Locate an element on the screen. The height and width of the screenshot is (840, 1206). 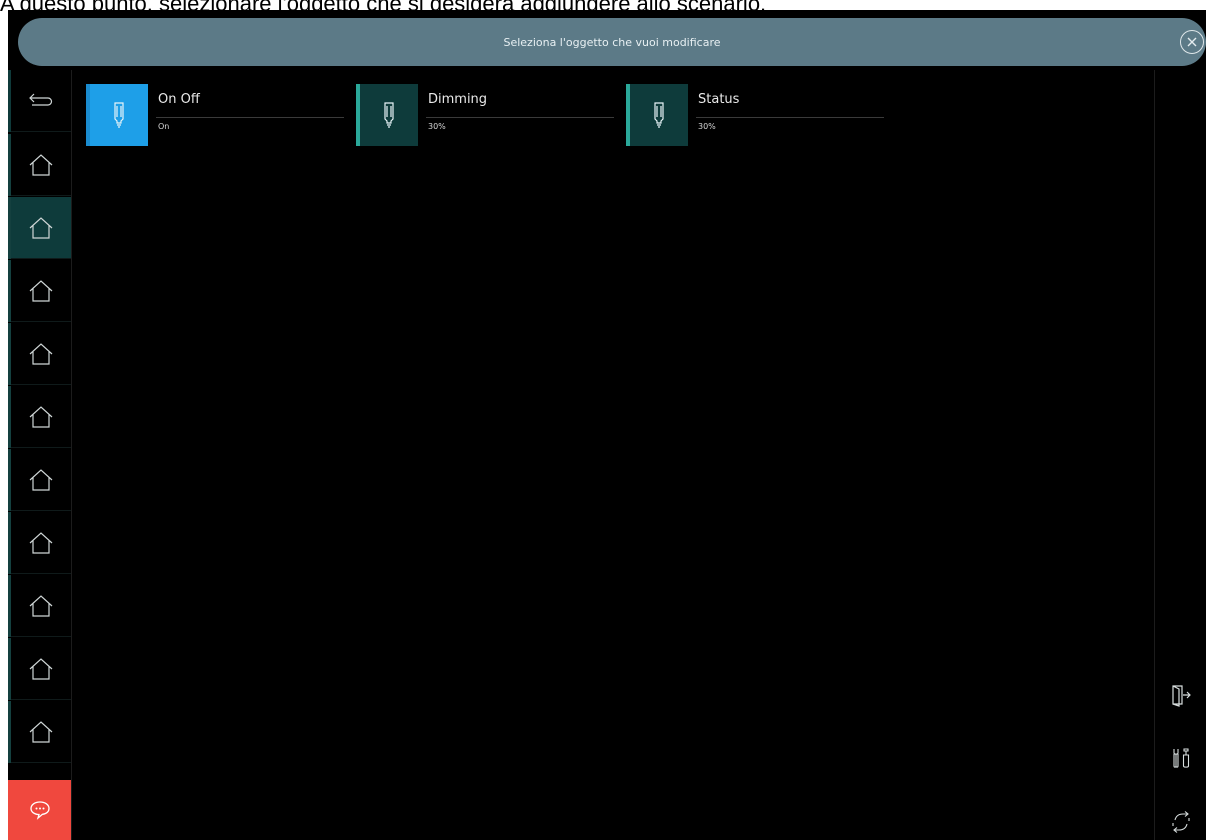
tile-name: On Off is located at coordinates (179, 99).